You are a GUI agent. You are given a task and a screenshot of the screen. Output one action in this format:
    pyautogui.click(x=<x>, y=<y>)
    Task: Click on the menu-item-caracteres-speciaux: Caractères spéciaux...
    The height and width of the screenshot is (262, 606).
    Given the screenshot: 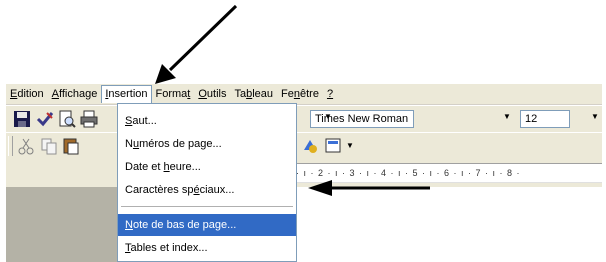 What is the action you would take?
    pyautogui.click(x=207, y=190)
    